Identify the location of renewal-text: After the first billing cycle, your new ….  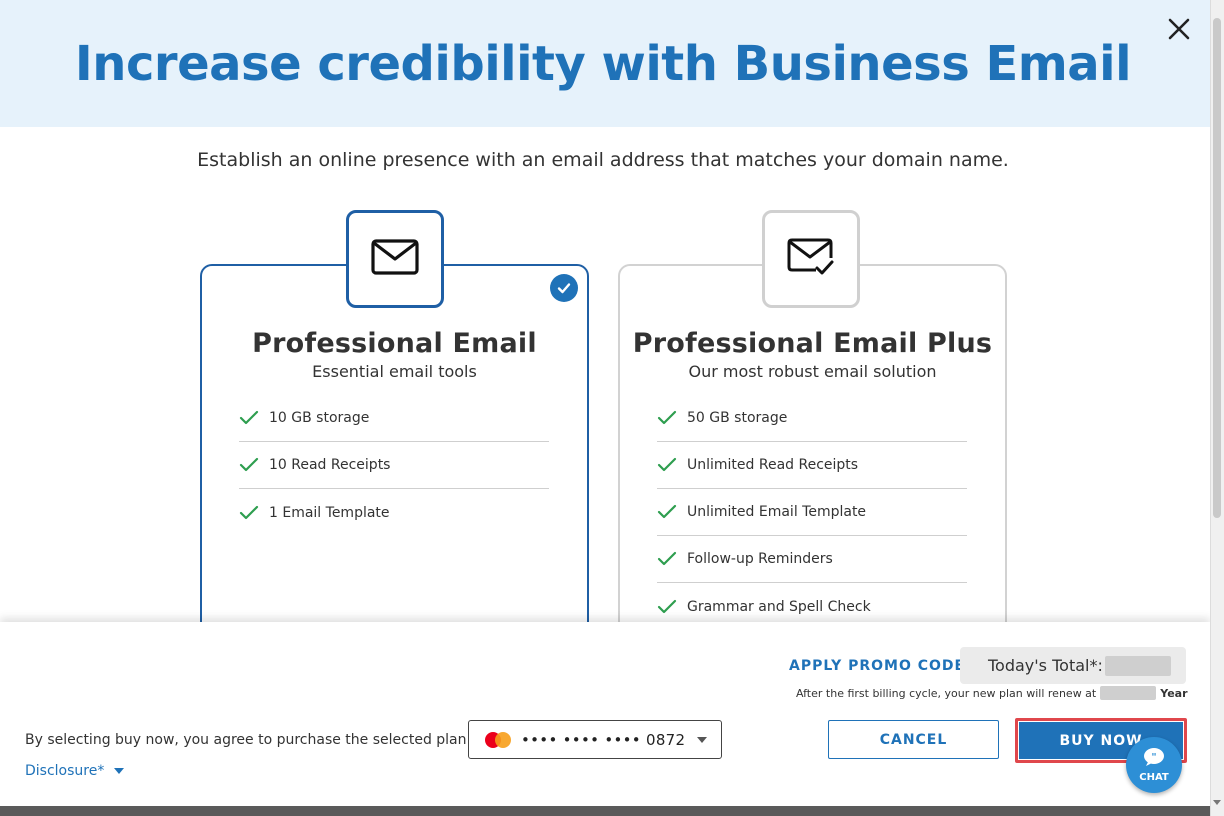
(946, 693).